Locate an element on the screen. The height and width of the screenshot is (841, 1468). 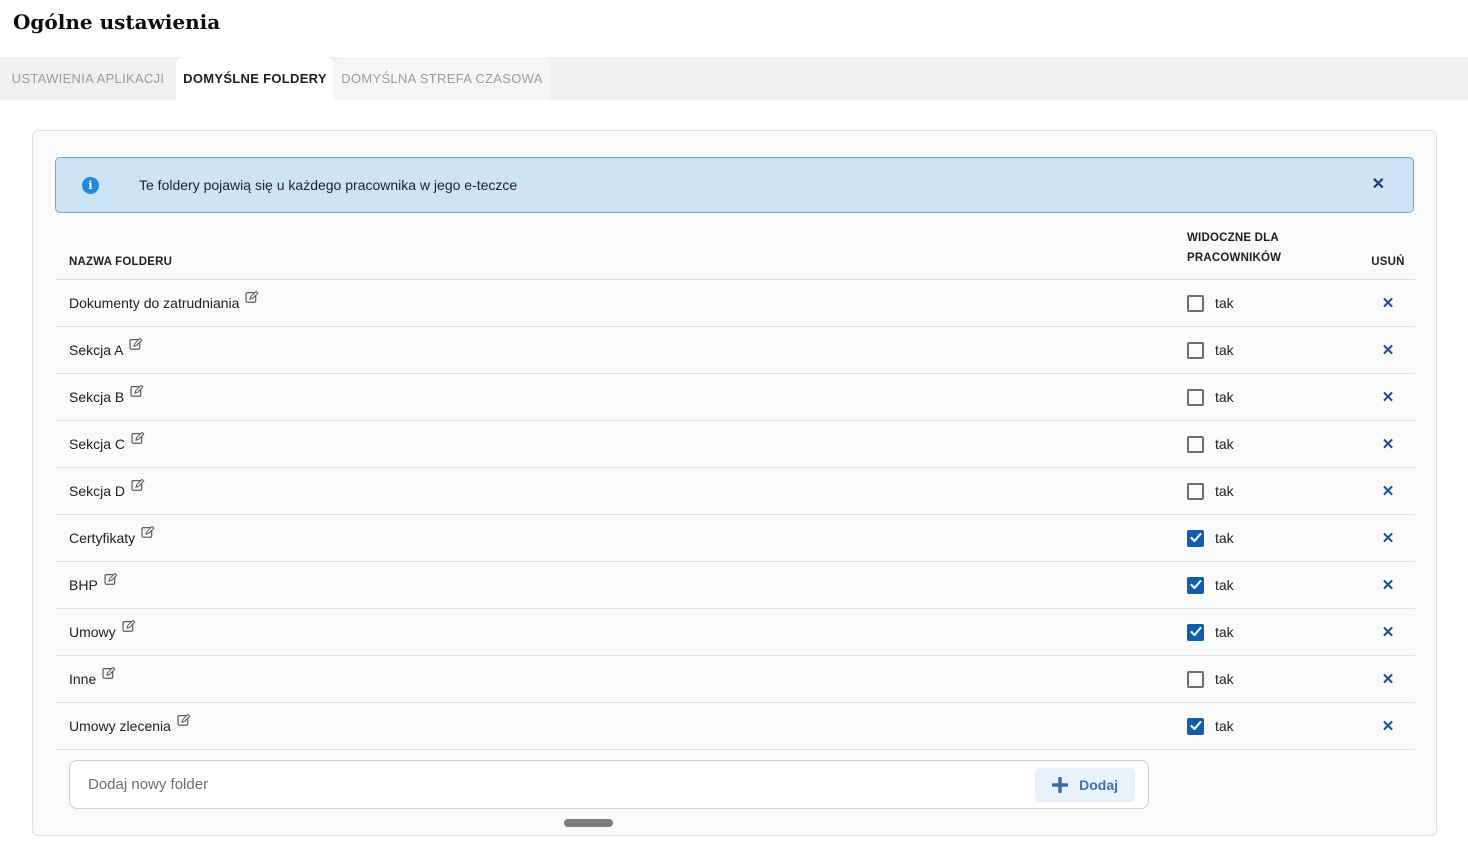
add-folder-row: Dodaj is located at coordinates (609, 784).